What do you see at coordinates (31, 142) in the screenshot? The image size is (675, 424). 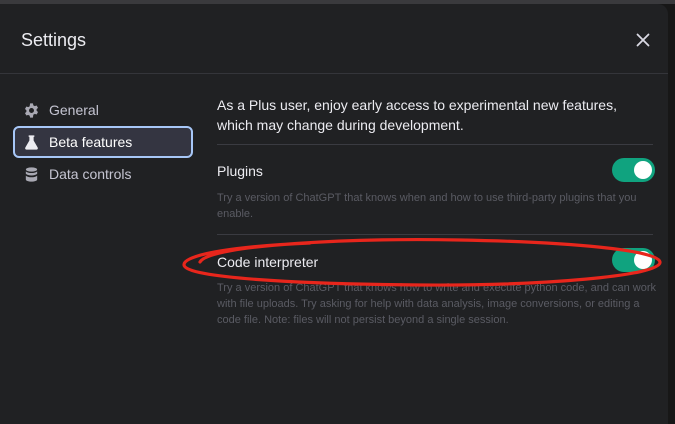 I see `flask-icon` at bounding box center [31, 142].